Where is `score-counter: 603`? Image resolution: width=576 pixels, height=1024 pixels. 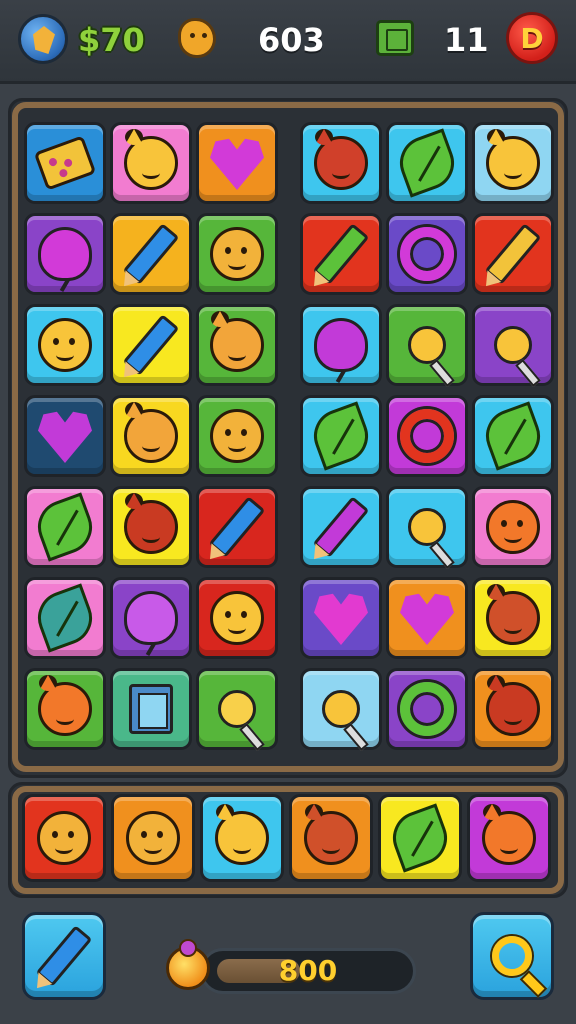 score-counter: 603 is located at coordinates (291, 40).